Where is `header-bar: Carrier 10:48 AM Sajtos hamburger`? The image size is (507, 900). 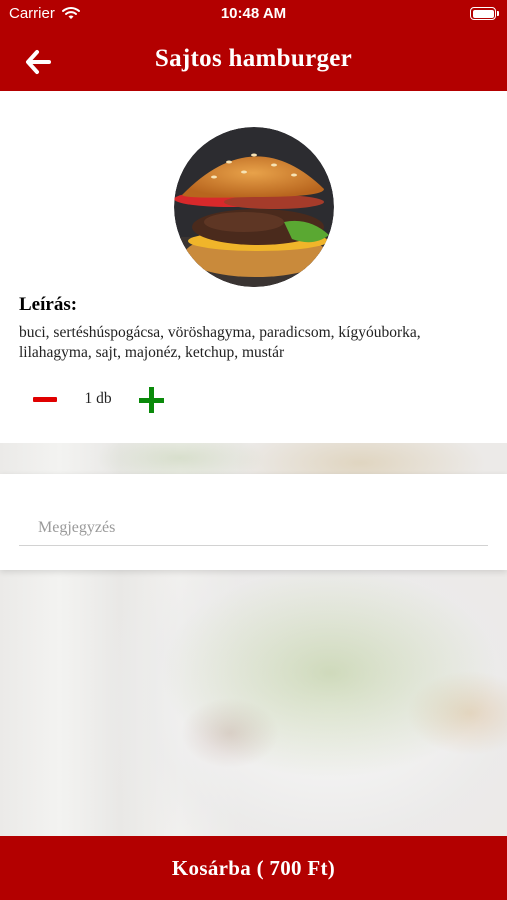
header-bar: Carrier 10:48 AM Sajtos hamburger is located at coordinates (253, 45).